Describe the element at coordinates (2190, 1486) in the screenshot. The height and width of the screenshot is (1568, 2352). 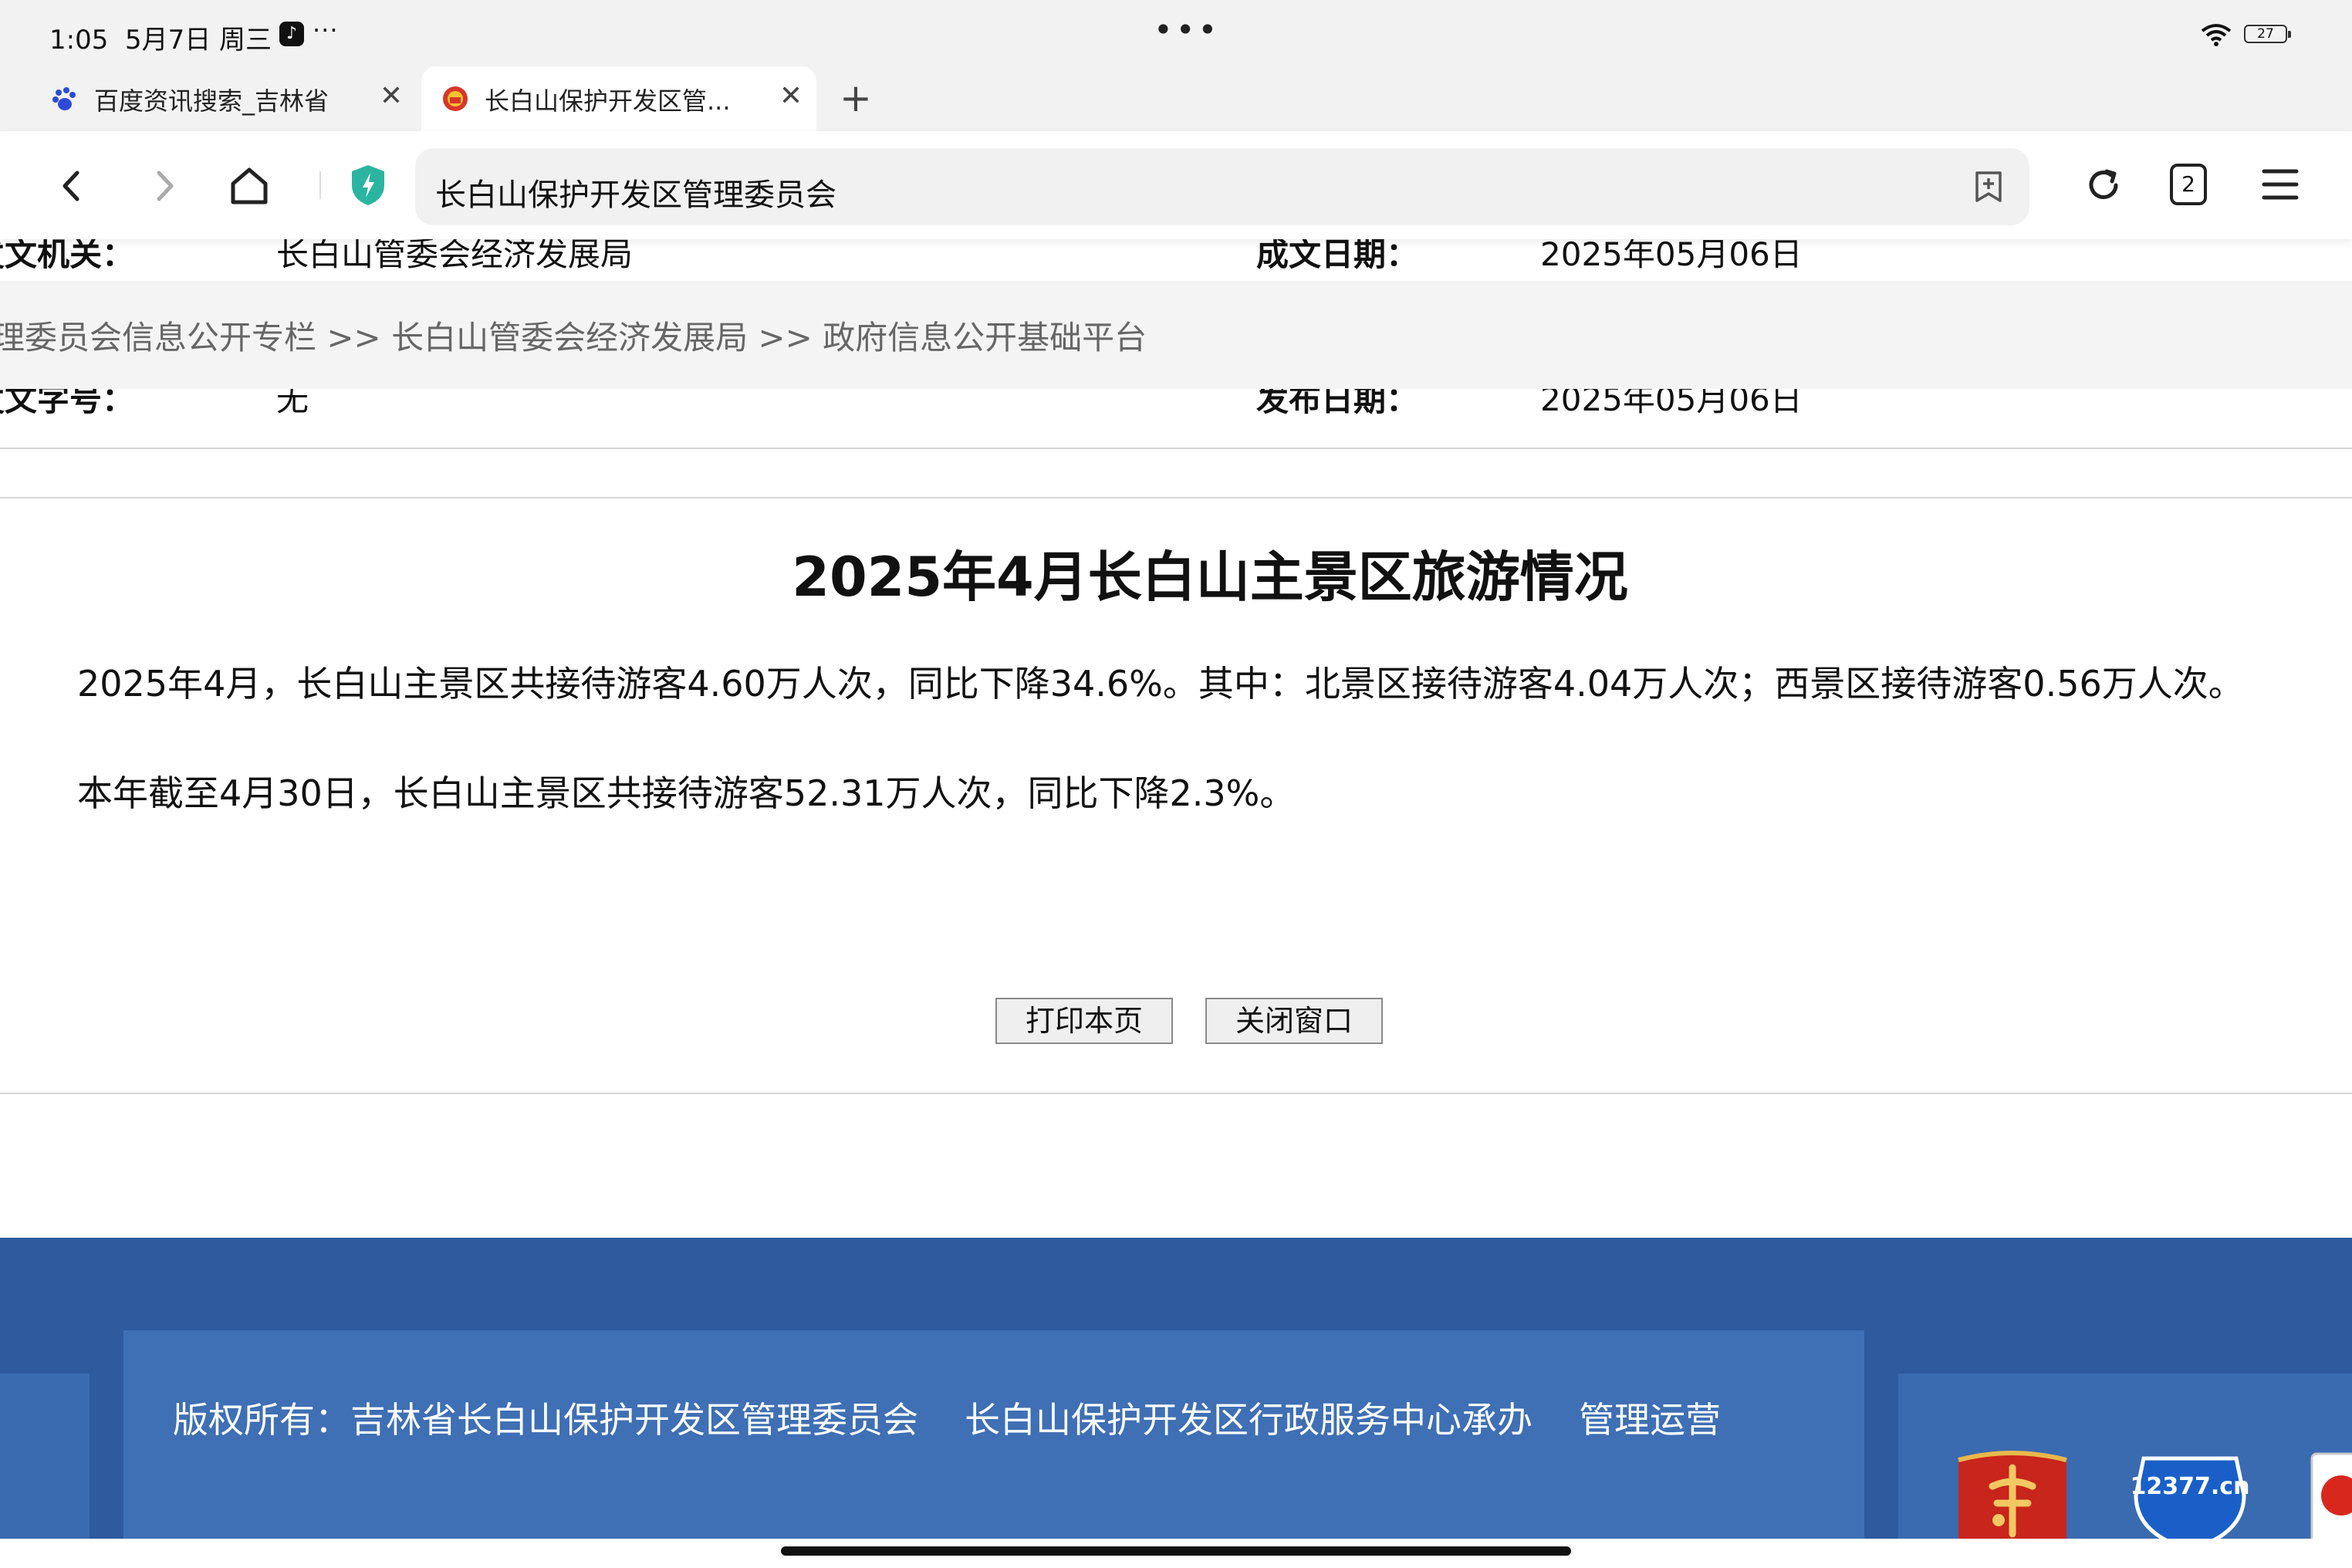
I see `badge-12377-text: 12377.cn` at that location.